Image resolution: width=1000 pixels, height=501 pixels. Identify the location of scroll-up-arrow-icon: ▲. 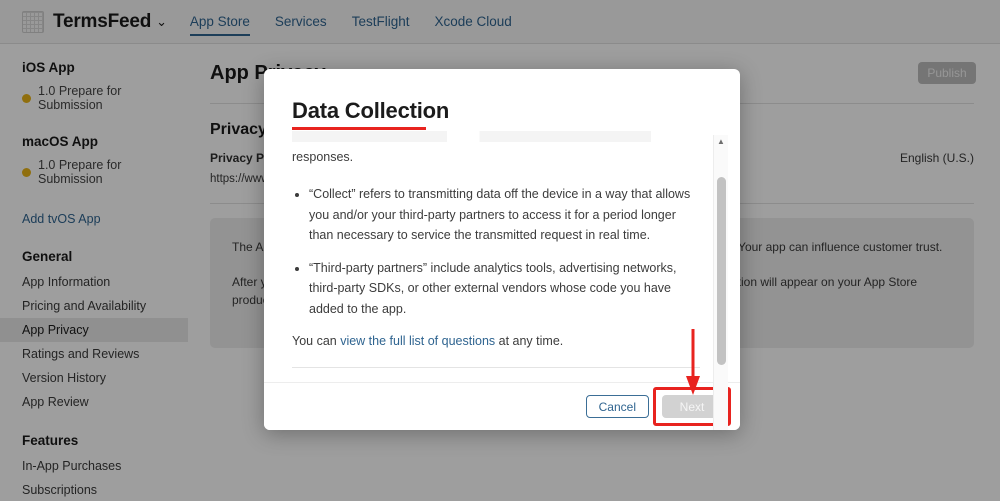
(721, 141).